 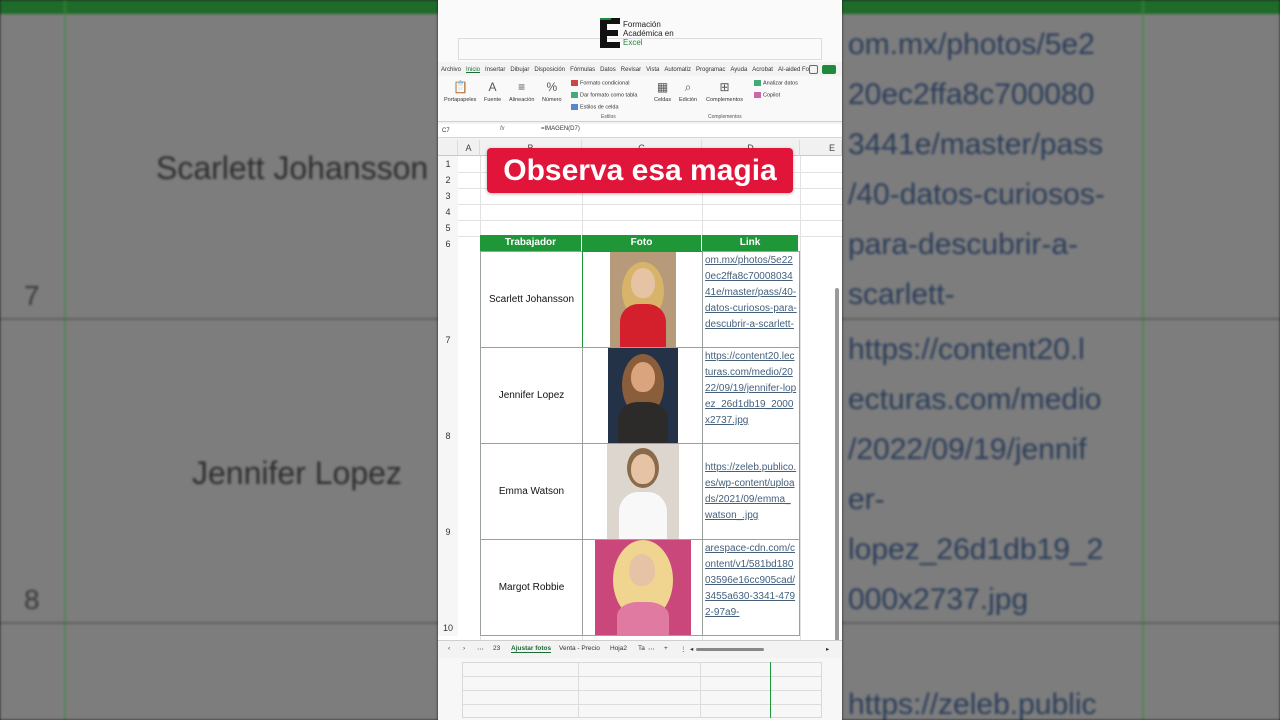 I want to click on horizontal-scrollbar, so click(x=730, y=649).